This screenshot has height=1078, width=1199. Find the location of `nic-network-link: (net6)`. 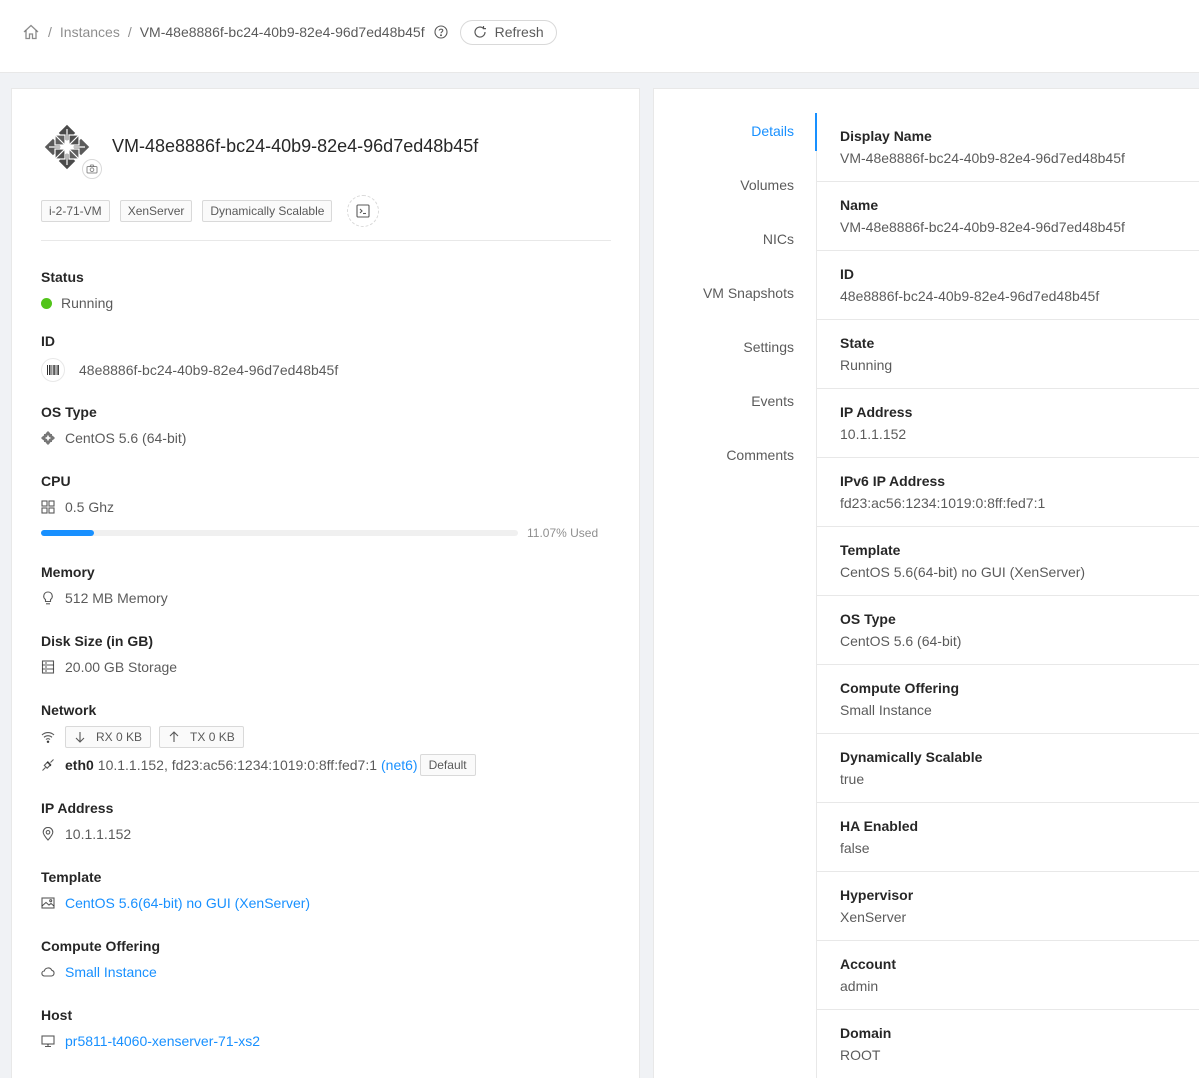

nic-network-link: (net6) is located at coordinates (399, 765).